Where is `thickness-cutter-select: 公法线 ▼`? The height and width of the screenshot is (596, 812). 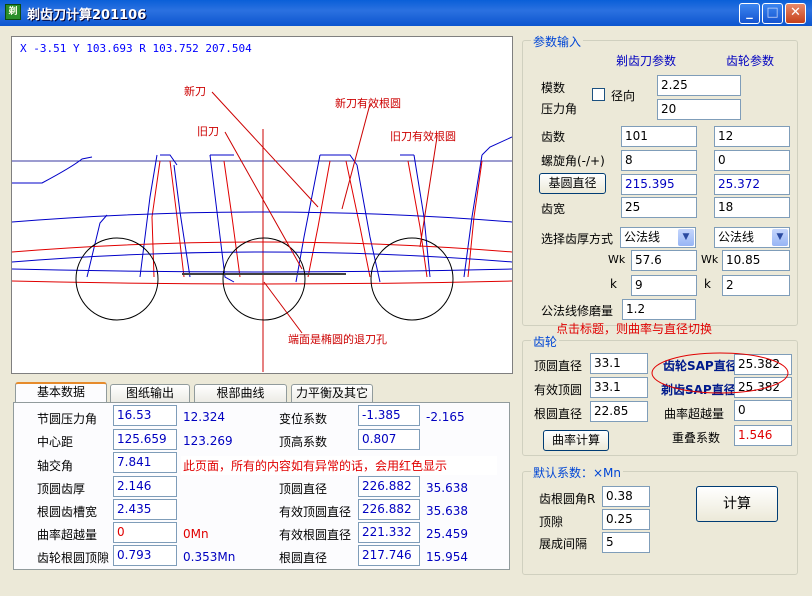 thickness-cutter-select: 公法线 ▼ is located at coordinates (658, 237).